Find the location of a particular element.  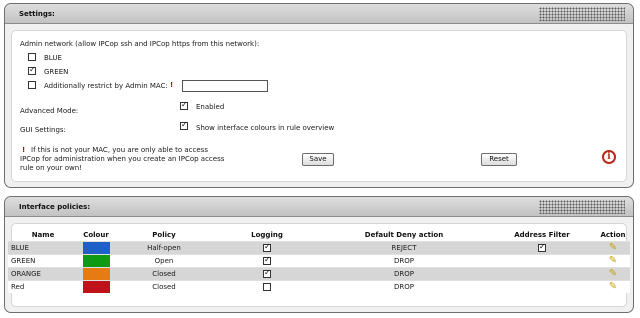

header-action: Action is located at coordinates (613, 234).